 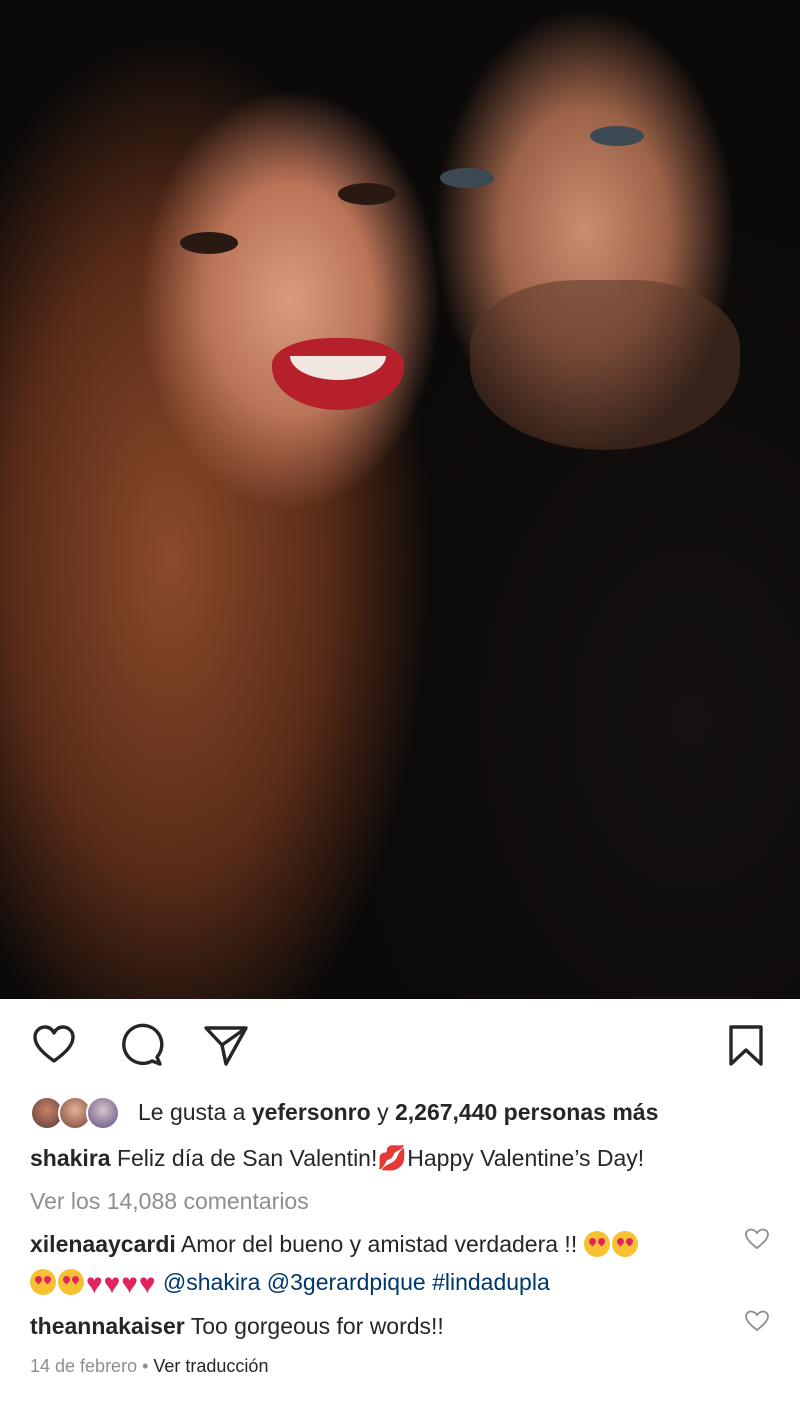 I want to click on comment-username: xilenaaycardi, so click(x=103, y=1244).